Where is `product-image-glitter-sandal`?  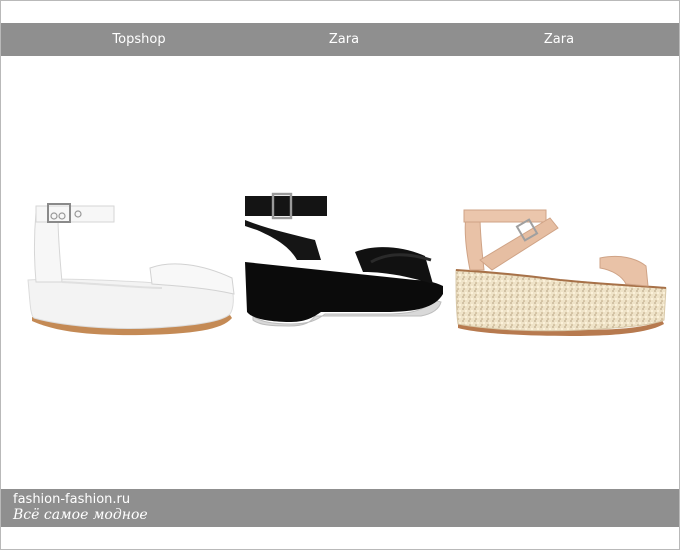 product-image-glitter-sandal is located at coordinates (562, 275).